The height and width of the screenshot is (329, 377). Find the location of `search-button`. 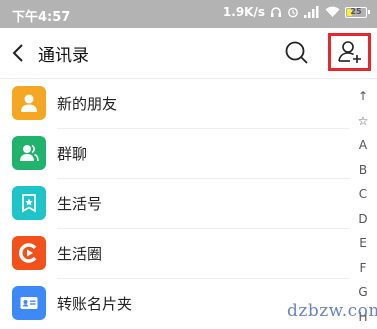

search-button is located at coordinates (297, 53).